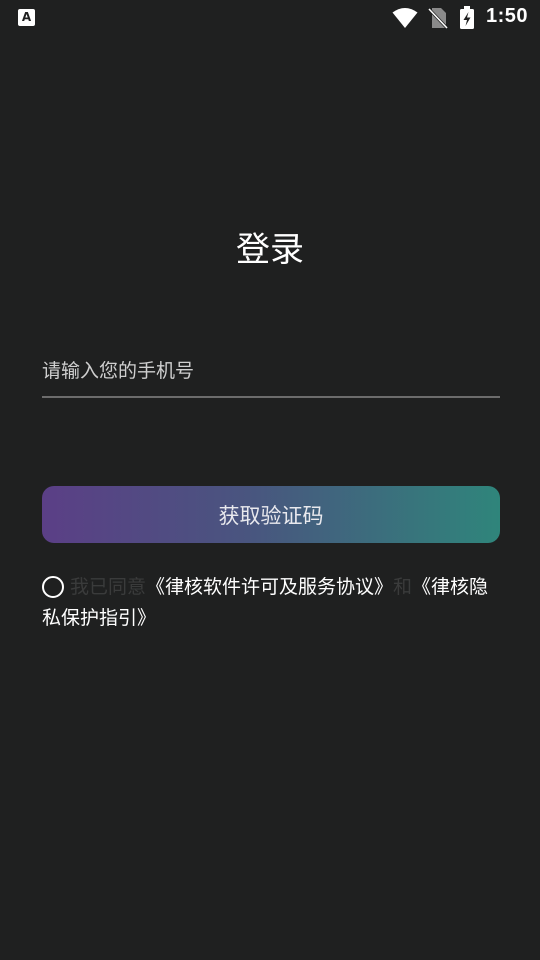 Image resolution: width=540 pixels, height=960 pixels. Describe the element at coordinates (26, 17) in the screenshot. I see `app-notification-icon: A` at that location.